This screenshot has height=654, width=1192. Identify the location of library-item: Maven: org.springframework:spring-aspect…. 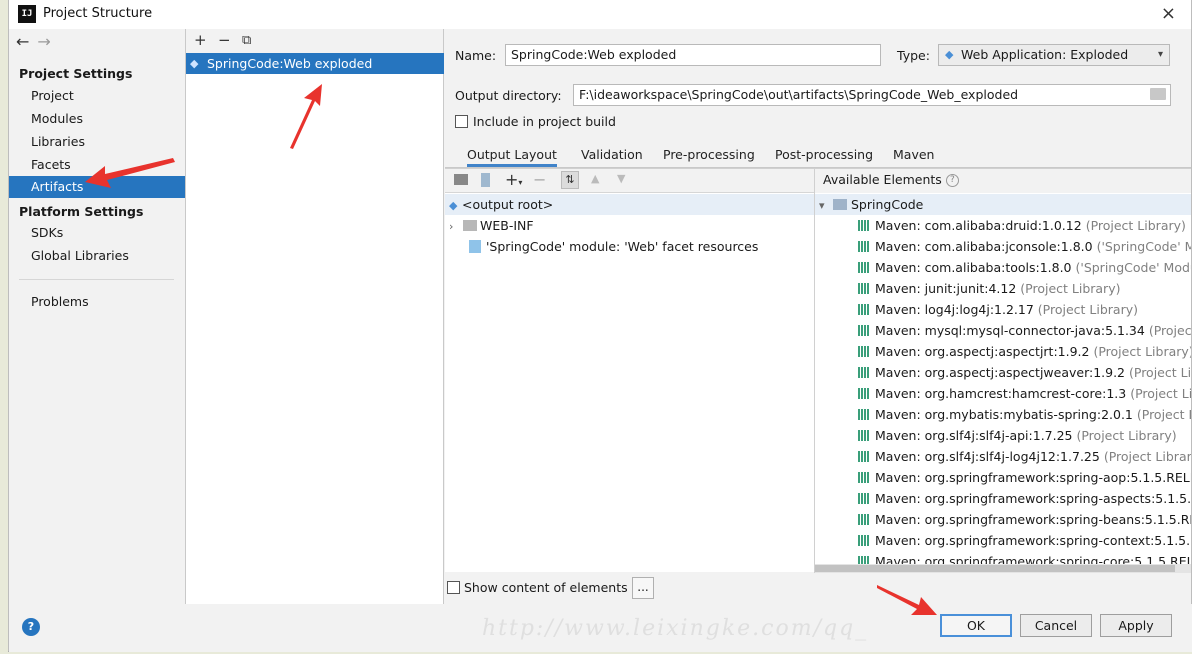
(1003, 498).